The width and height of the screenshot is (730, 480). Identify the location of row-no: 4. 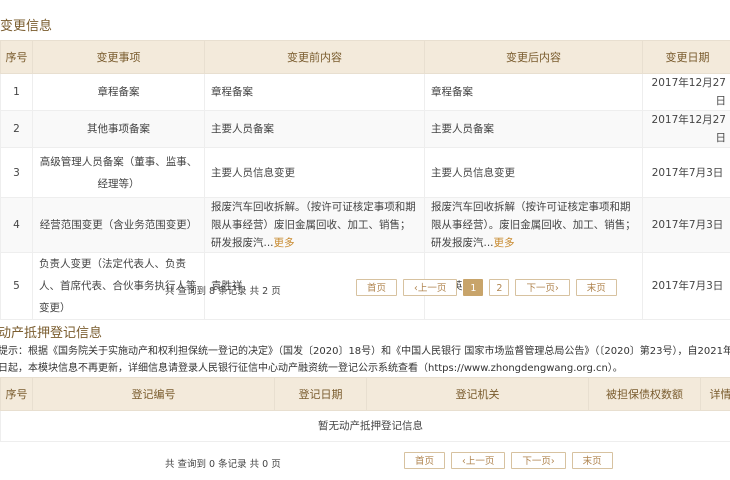
(16, 225).